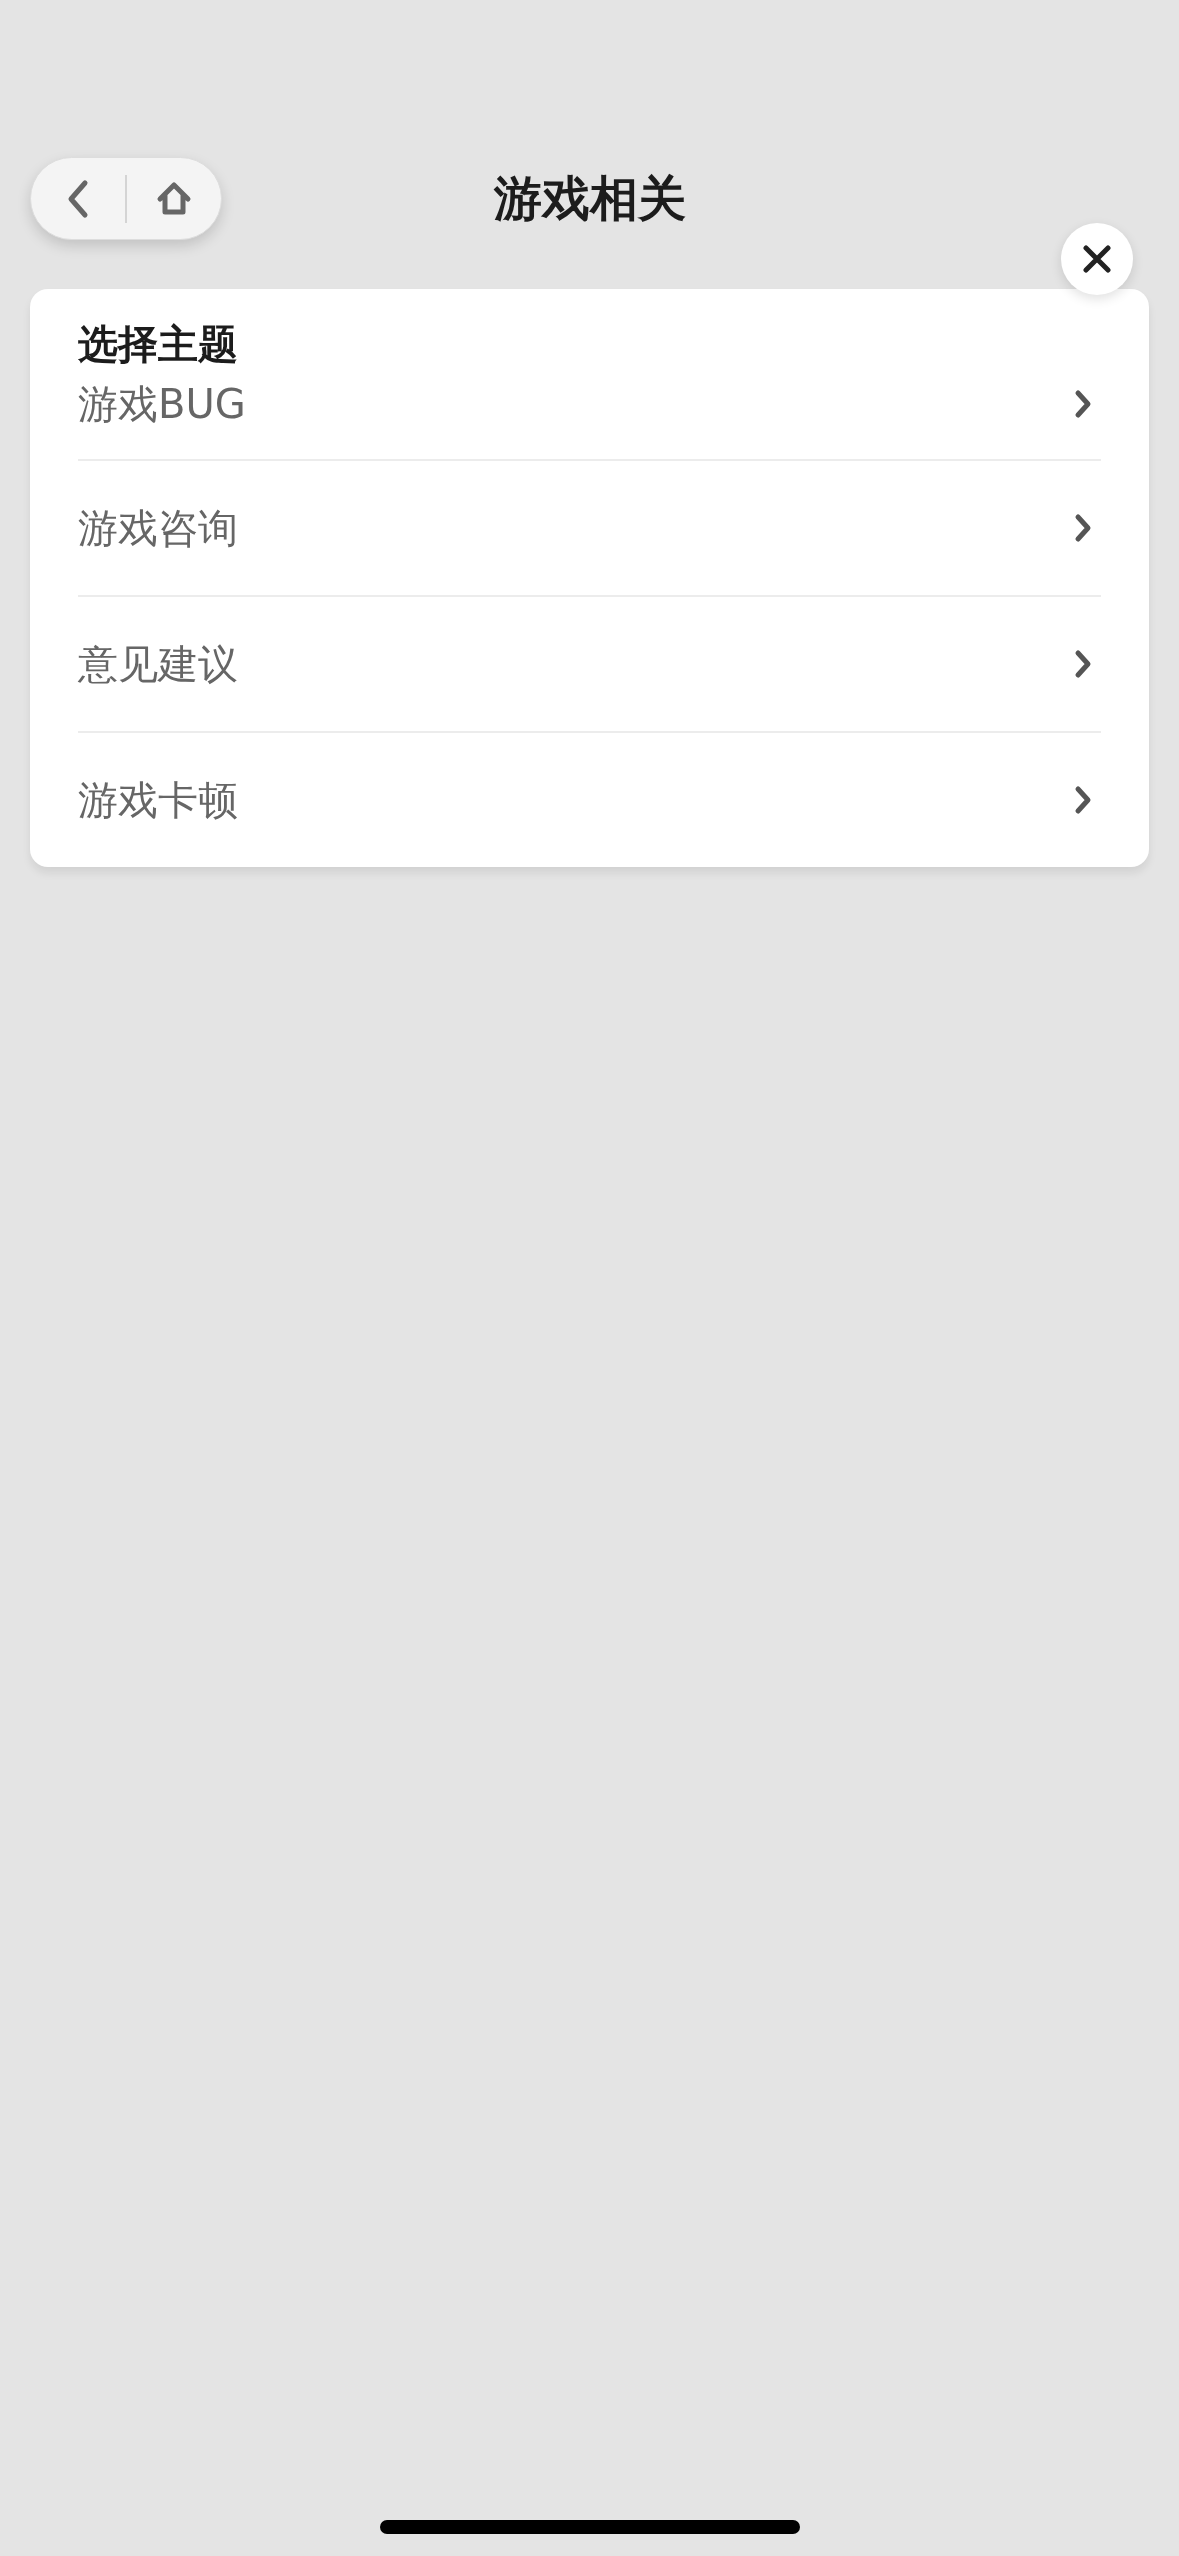  Describe the element at coordinates (589, 527) in the screenshot. I see `topic-item: 游戏咨询` at that location.